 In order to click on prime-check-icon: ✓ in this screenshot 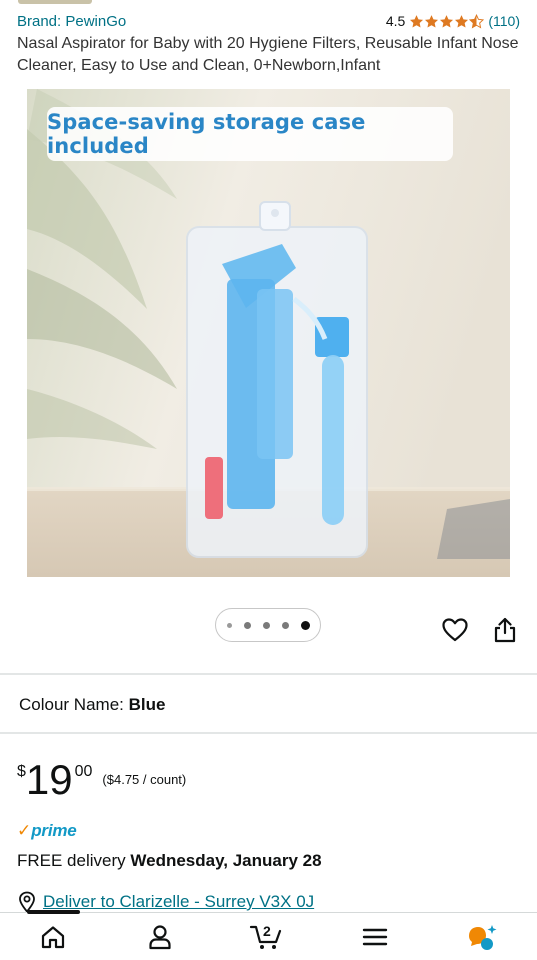, I will do `click(24, 830)`.